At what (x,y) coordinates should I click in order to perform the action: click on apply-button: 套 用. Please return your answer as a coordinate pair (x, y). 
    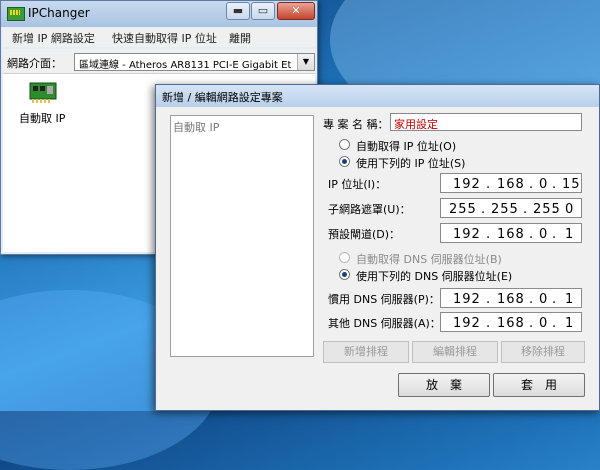
    Looking at the image, I should click on (539, 385).